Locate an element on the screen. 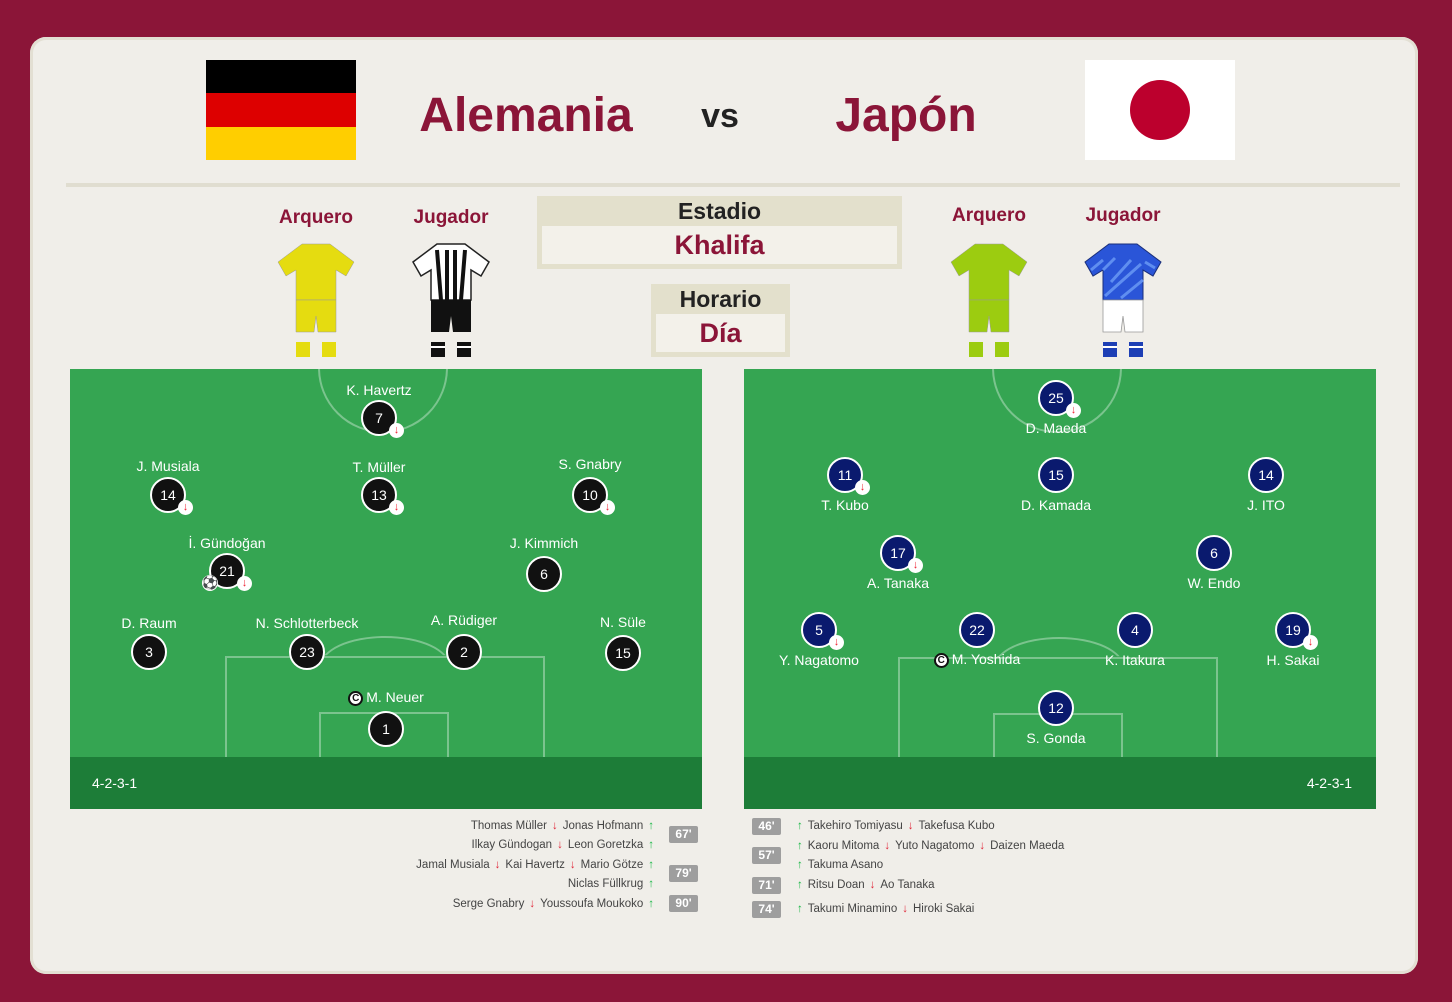  away-sub-row: ↑ Kaoru Mitoma ↓ Yuto Nagatomo ↓ Daizen Maeda is located at coordinates (928, 846).